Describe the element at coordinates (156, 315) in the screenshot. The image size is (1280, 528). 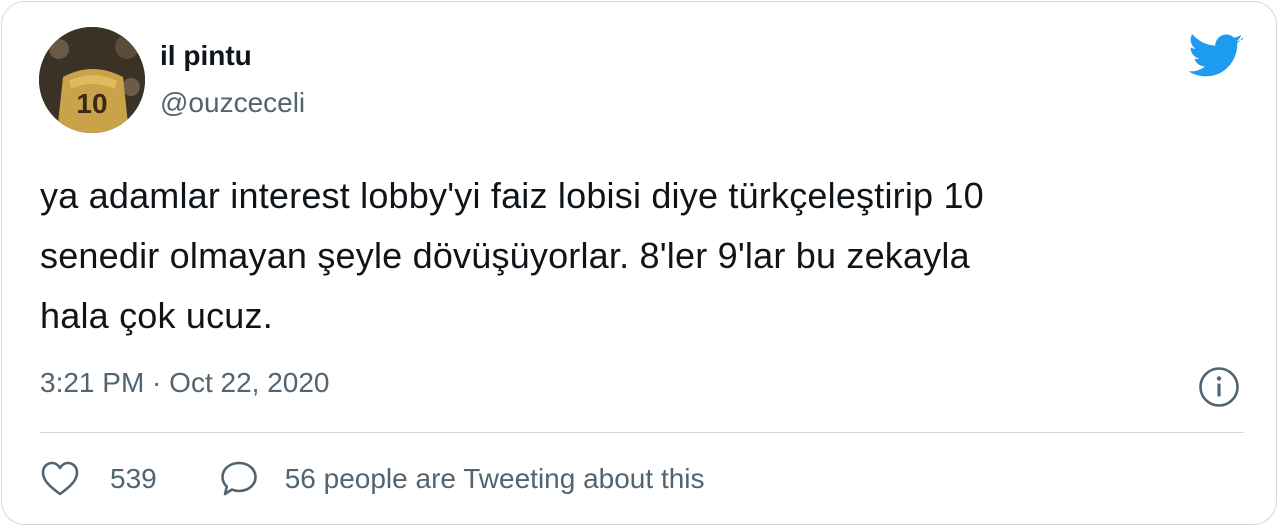
I see `tweet-text-line: hala çok ucuz.` at that location.